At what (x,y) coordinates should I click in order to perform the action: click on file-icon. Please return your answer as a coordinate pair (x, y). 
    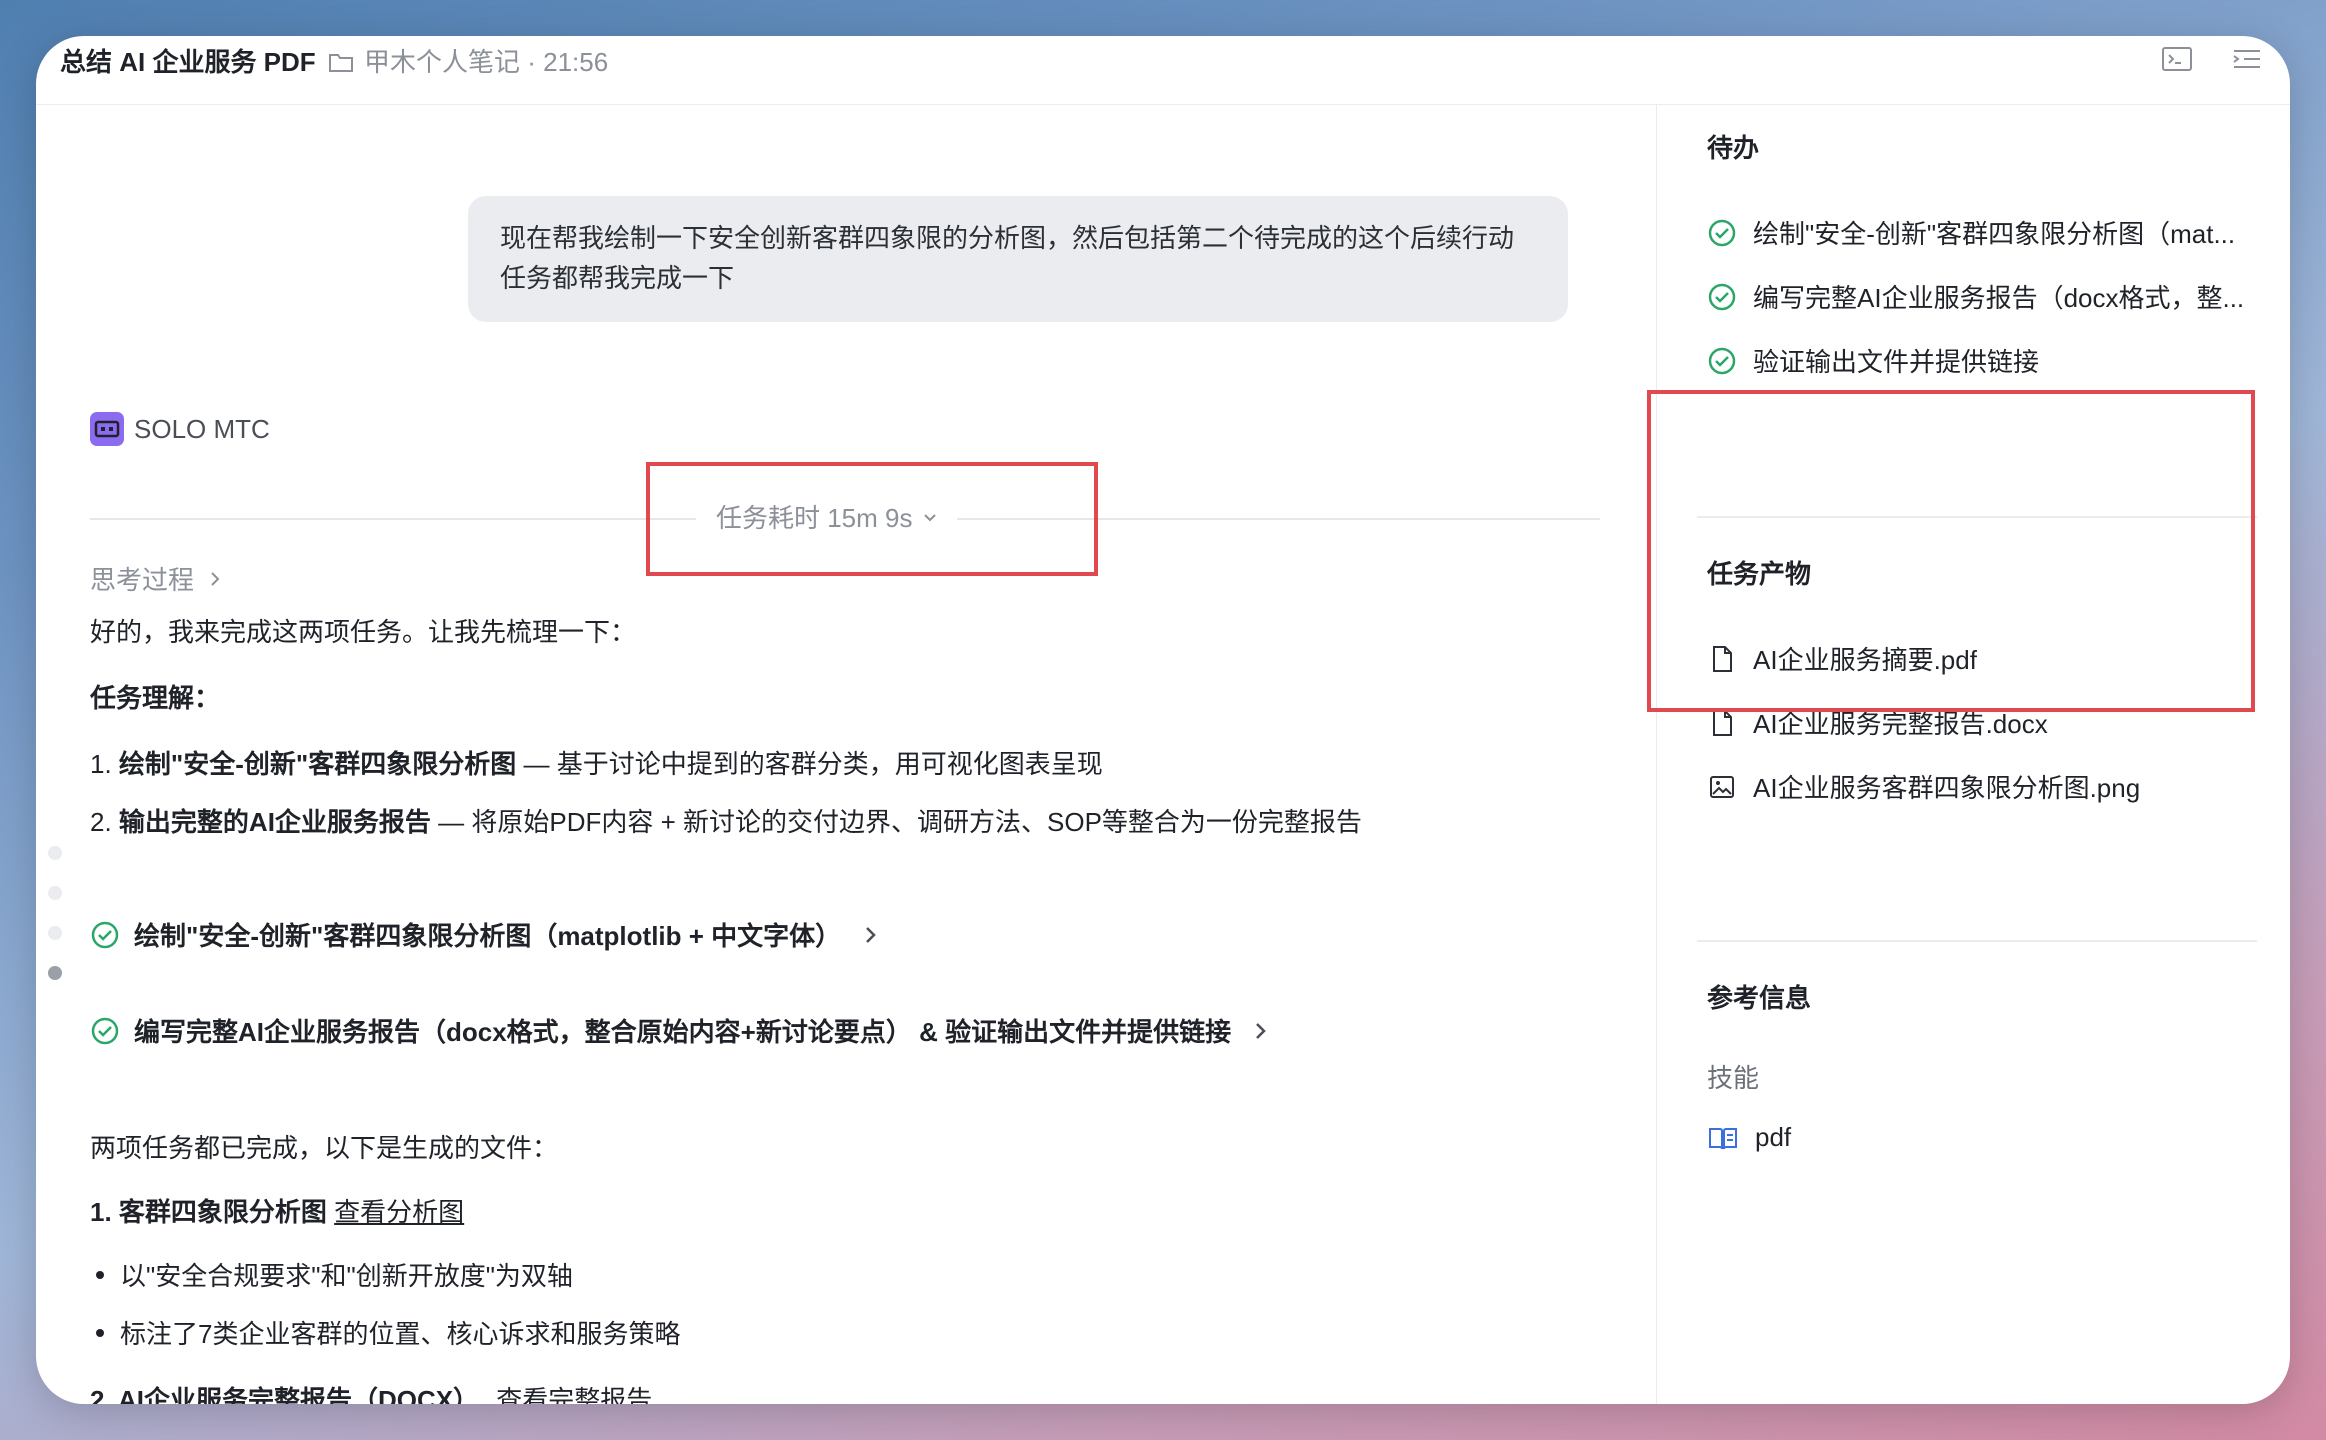
    Looking at the image, I should click on (1722, 722).